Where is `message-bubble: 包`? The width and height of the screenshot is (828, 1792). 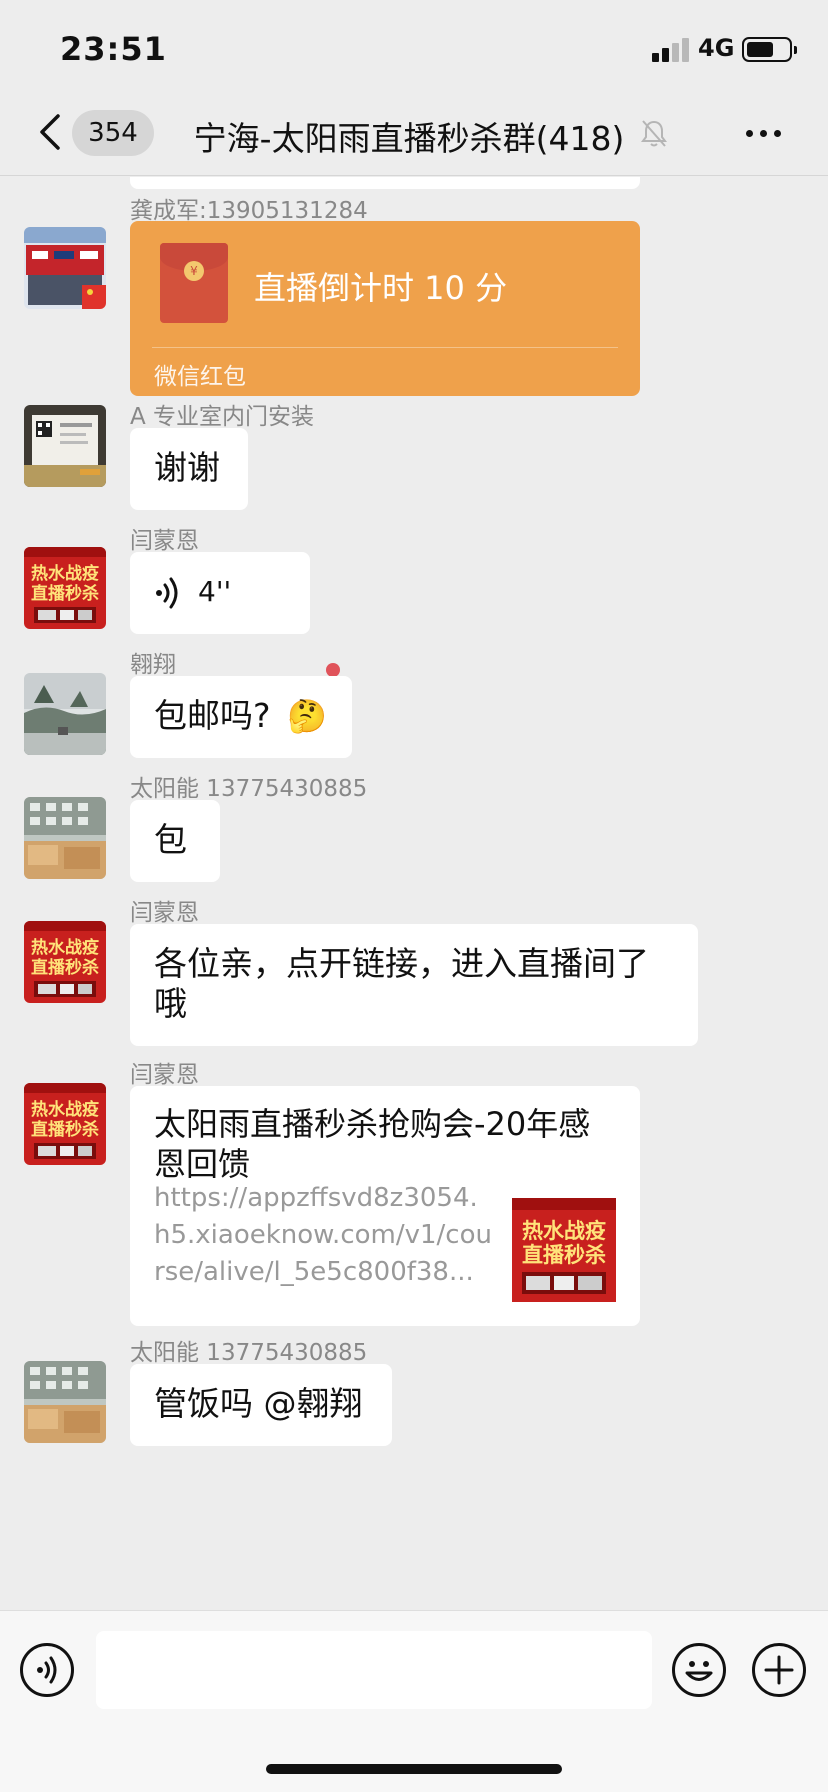
message-bubble: 包 is located at coordinates (175, 841).